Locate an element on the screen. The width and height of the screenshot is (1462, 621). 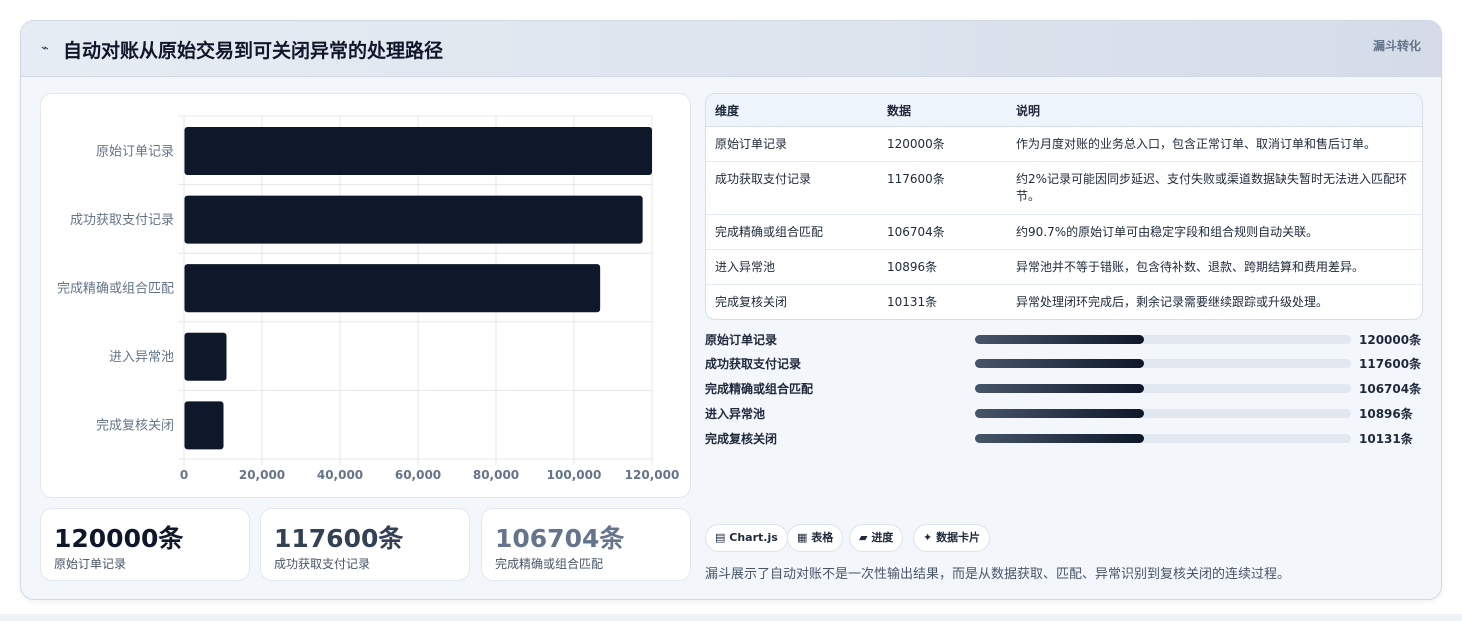
chip-label: 进度 is located at coordinates (882, 537).